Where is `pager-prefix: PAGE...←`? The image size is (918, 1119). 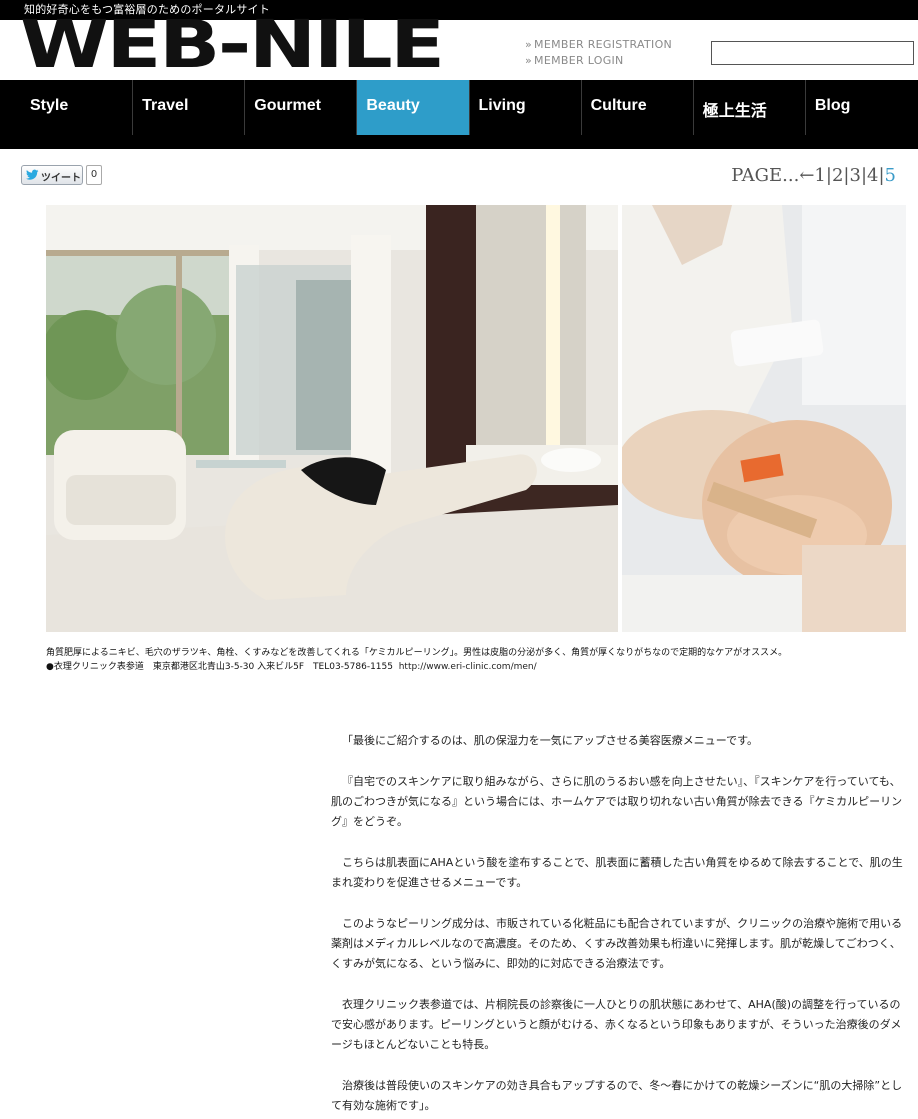
pager-prefix: PAGE...← is located at coordinates (773, 175).